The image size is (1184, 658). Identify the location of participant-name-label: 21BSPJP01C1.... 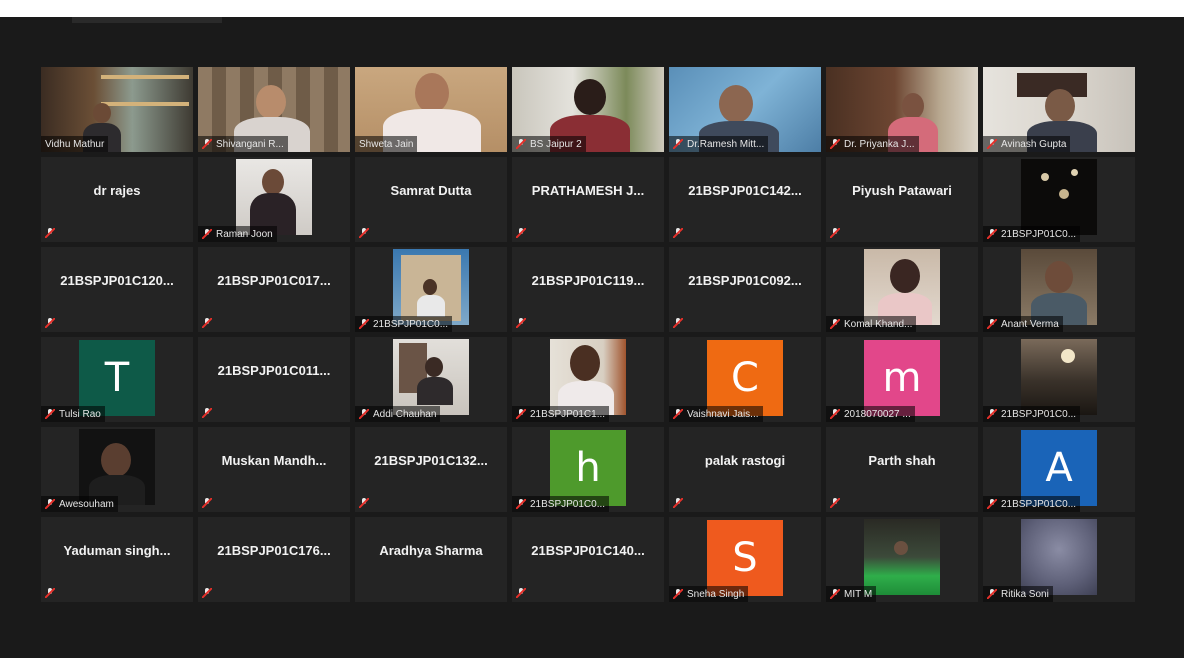
(561, 414).